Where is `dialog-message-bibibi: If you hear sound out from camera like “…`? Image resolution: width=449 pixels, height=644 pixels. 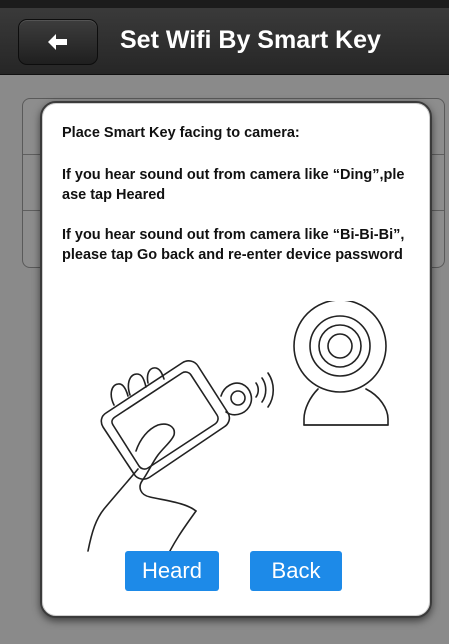
dialog-message-bibibi: If you hear sound out from camera like “… is located at coordinates (233, 245).